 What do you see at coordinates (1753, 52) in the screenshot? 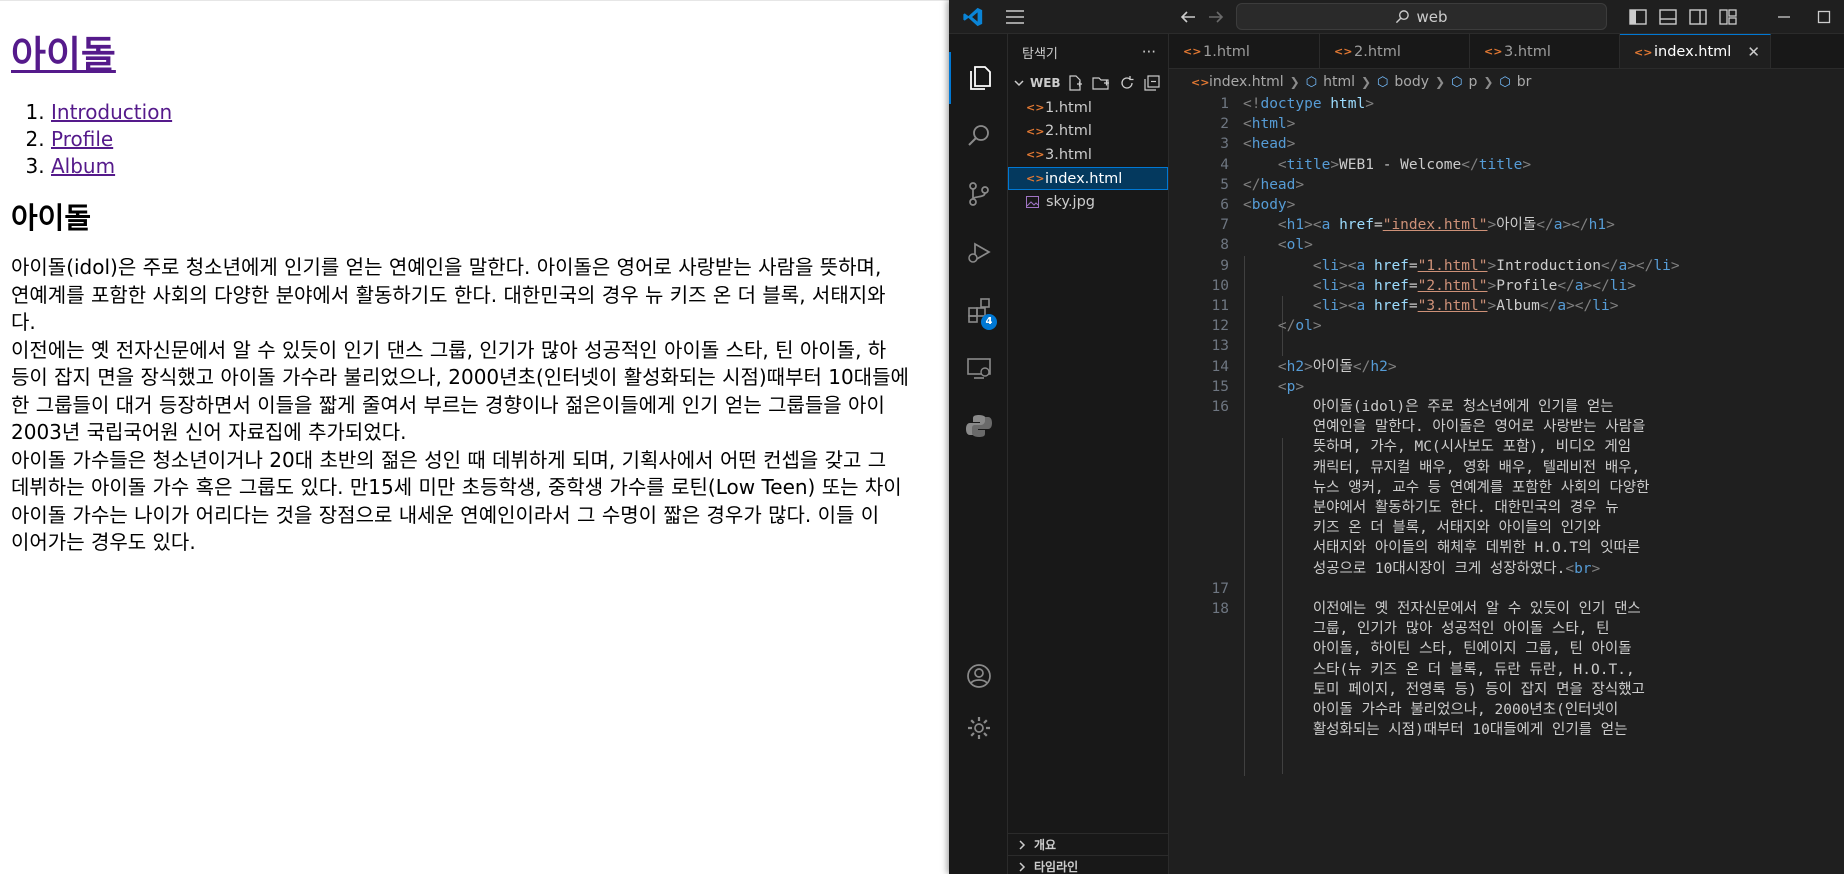
I see `close-tab-icon: ✕` at bounding box center [1753, 52].